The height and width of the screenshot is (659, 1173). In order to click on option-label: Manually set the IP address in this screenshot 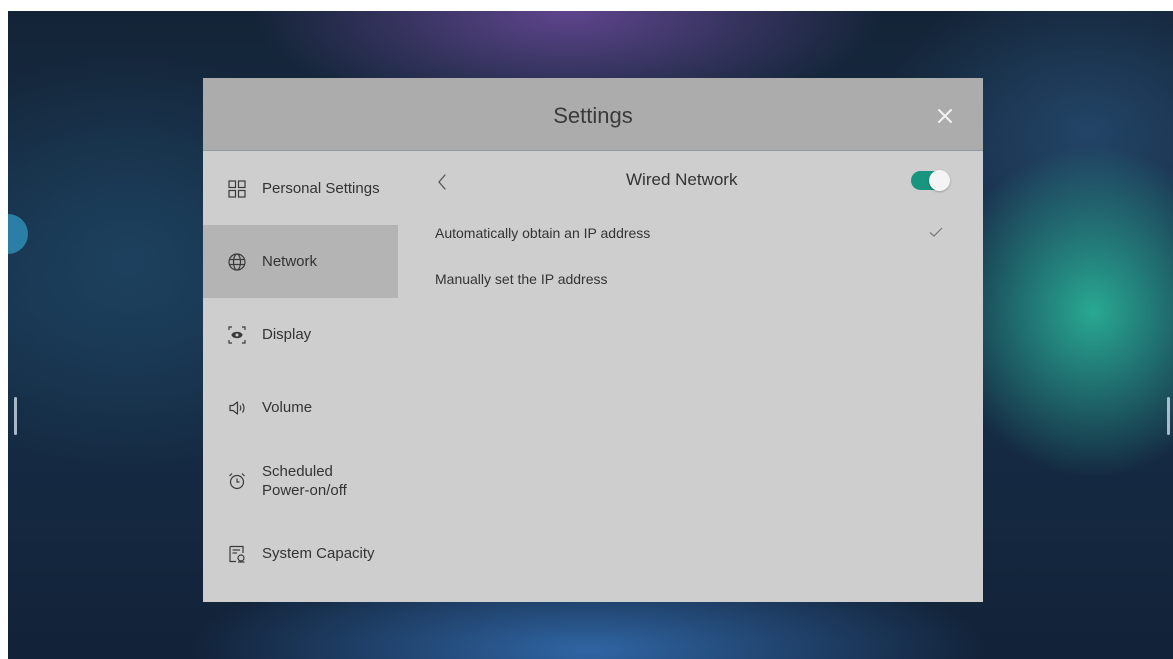, I will do `click(521, 279)`.